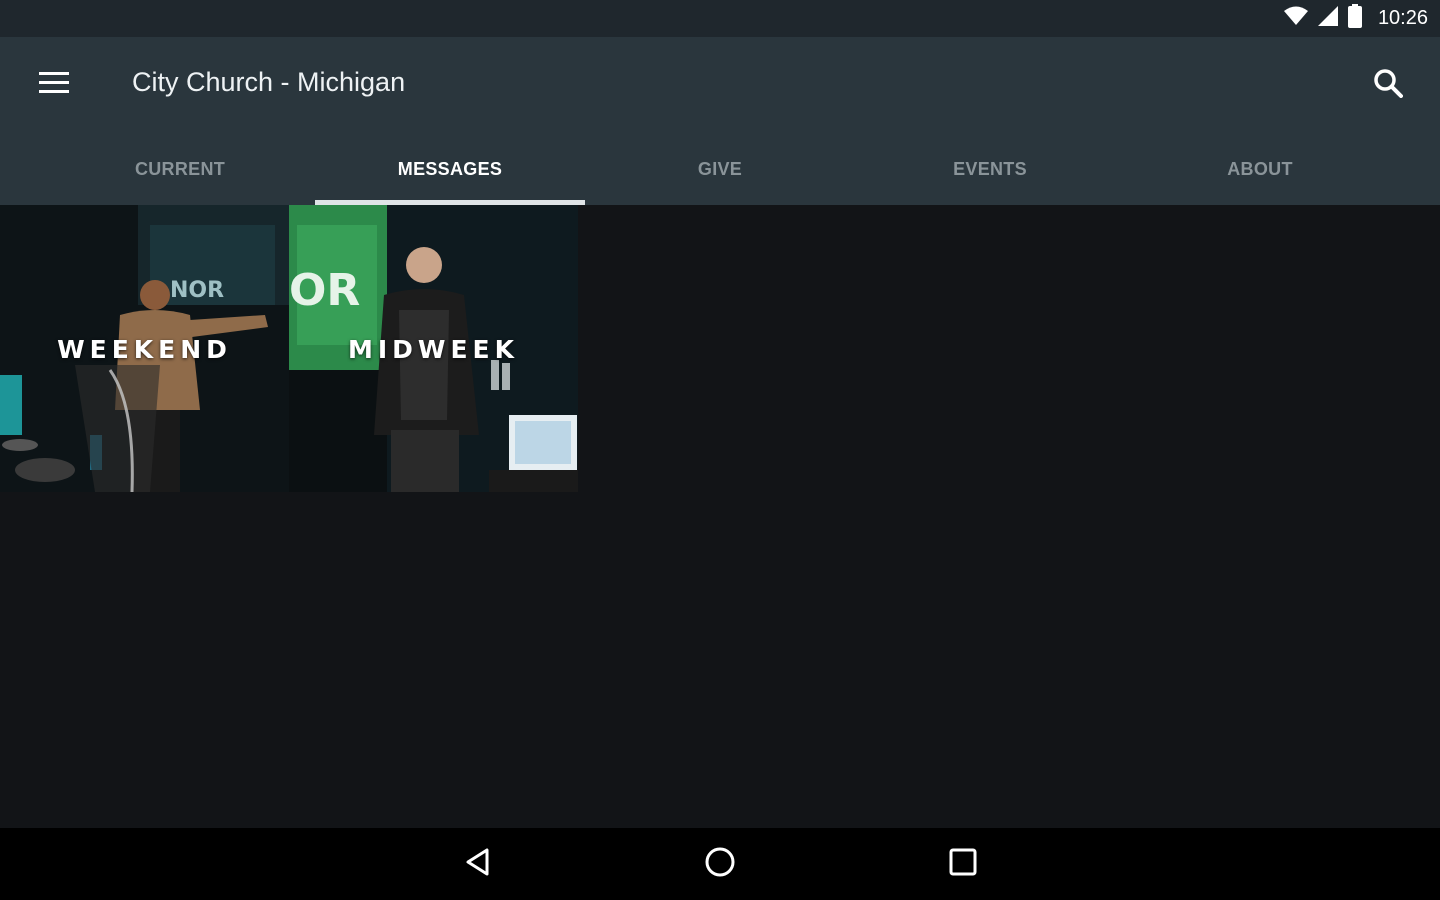 Image resolution: width=1440 pixels, height=900 pixels. I want to click on tab-label: MESSAGES, so click(450, 168).